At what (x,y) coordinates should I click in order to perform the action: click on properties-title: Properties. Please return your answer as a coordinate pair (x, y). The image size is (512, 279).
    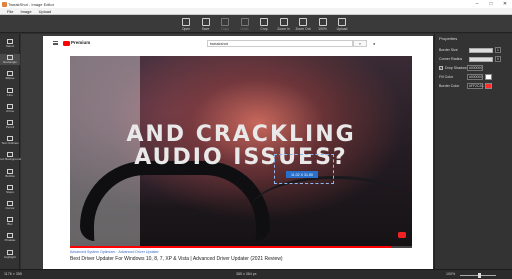
    Looking at the image, I should click on (448, 38).